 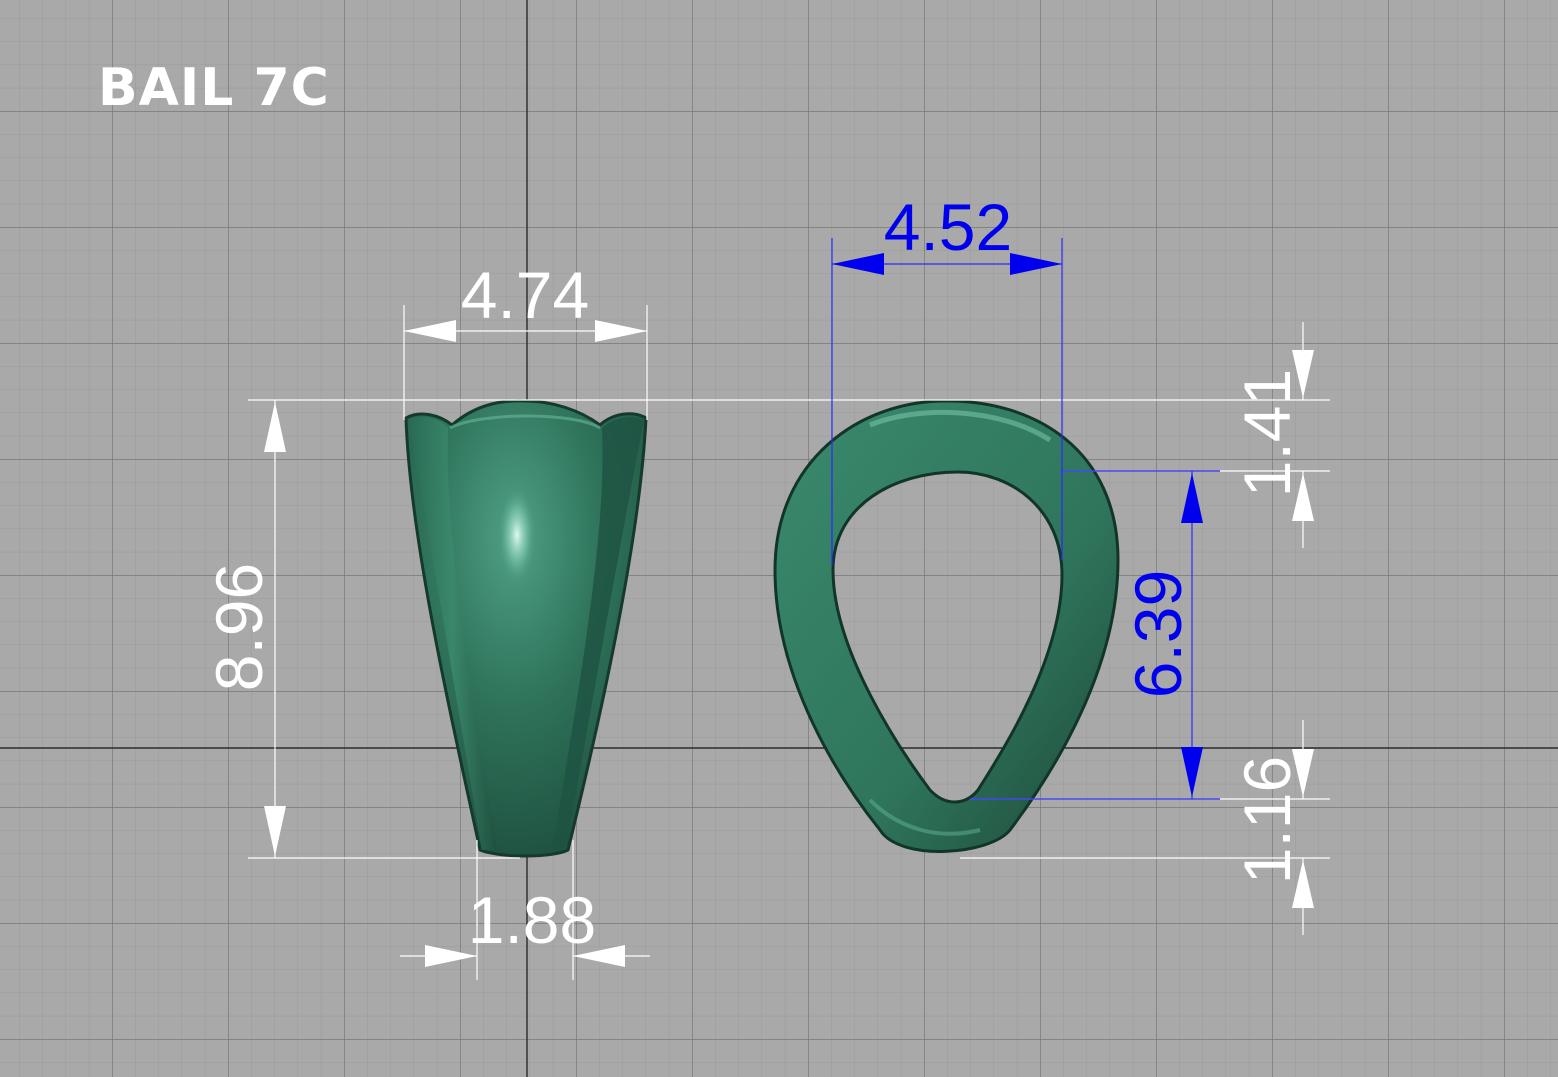 What do you see at coordinates (239, 627) in the screenshot?
I see `height-label: 8.96` at bounding box center [239, 627].